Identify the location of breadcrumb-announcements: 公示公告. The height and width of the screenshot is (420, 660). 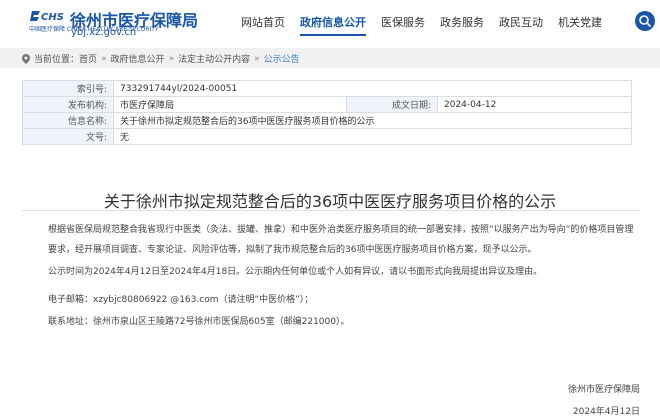
(282, 58).